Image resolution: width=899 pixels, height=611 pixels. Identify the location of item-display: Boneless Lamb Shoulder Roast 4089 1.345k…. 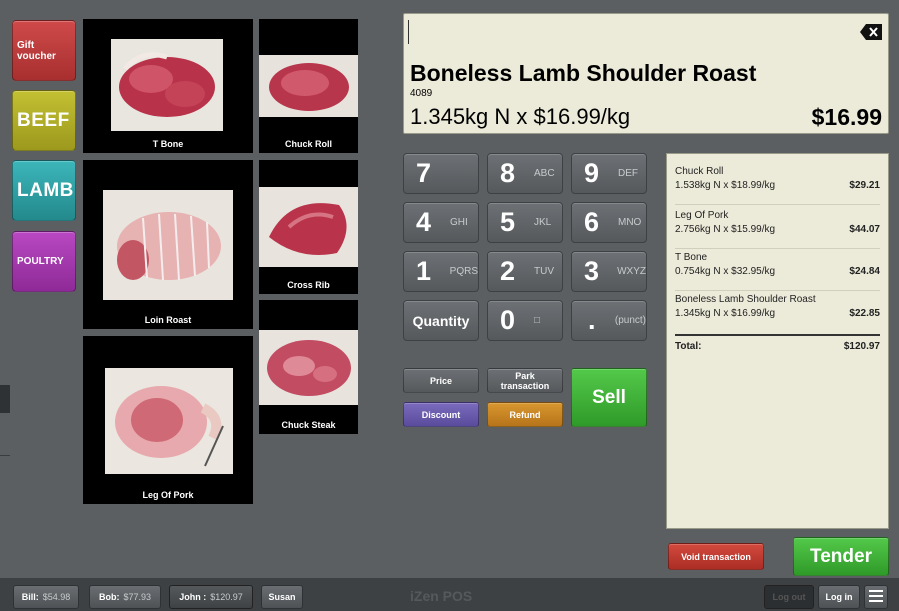
(646, 73).